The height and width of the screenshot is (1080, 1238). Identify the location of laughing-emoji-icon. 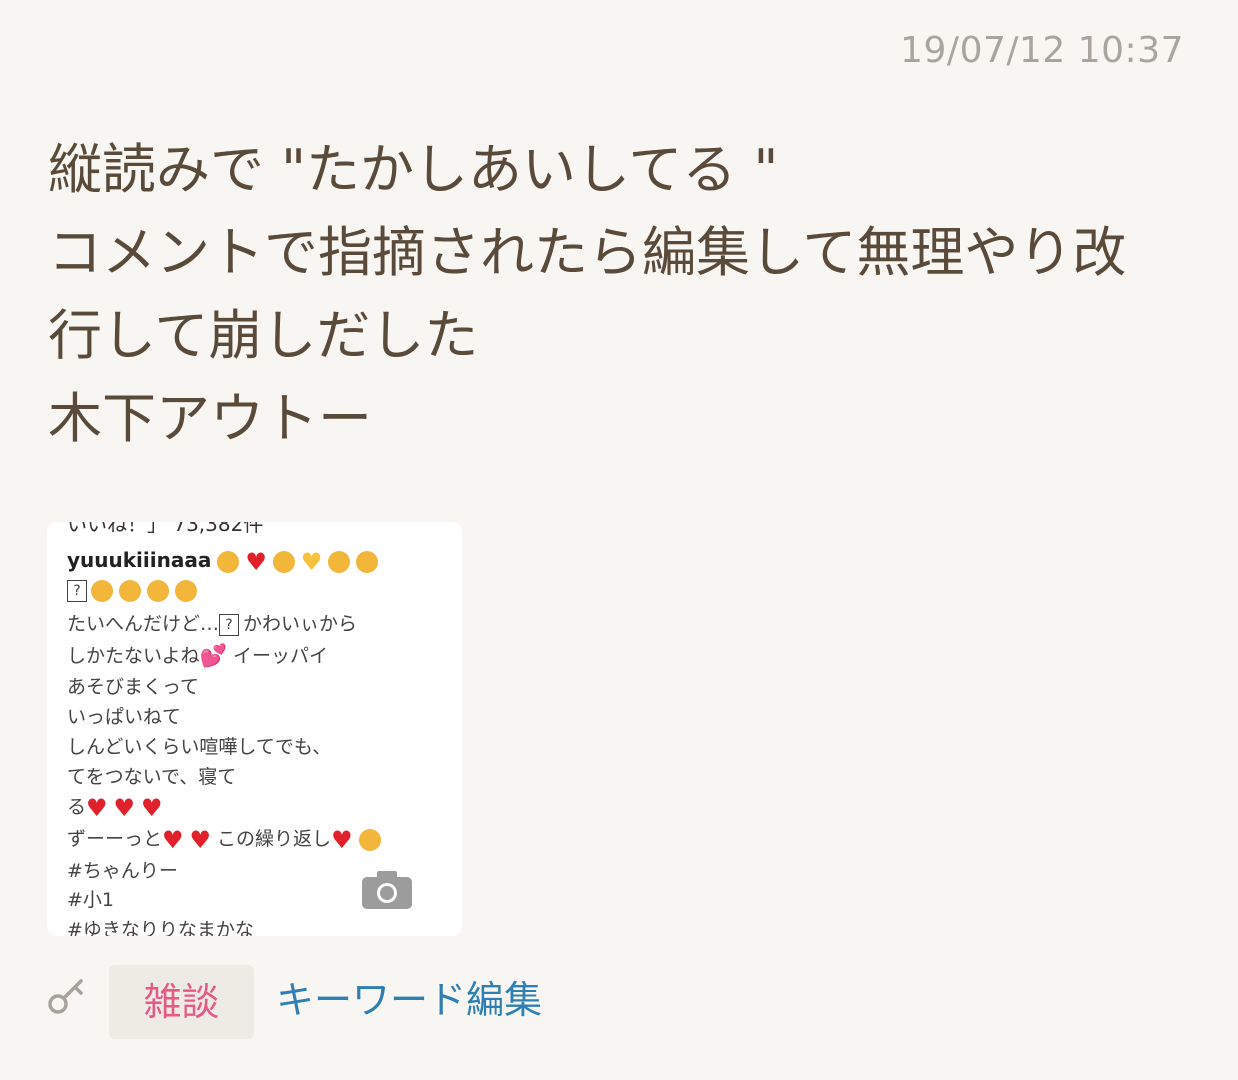
(369, 839).